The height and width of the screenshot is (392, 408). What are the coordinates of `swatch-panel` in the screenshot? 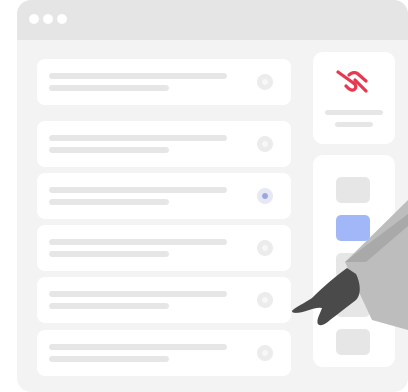 It's located at (354, 261).